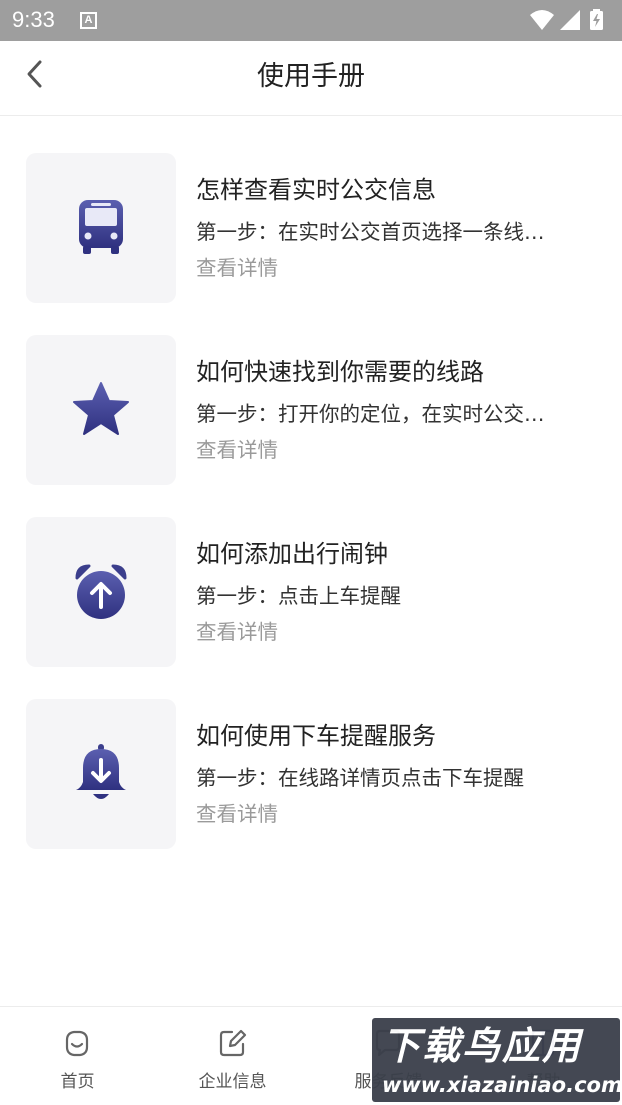 The image size is (622, 1105). Describe the element at coordinates (77, 1043) in the screenshot. I see `home-icon` at that location.